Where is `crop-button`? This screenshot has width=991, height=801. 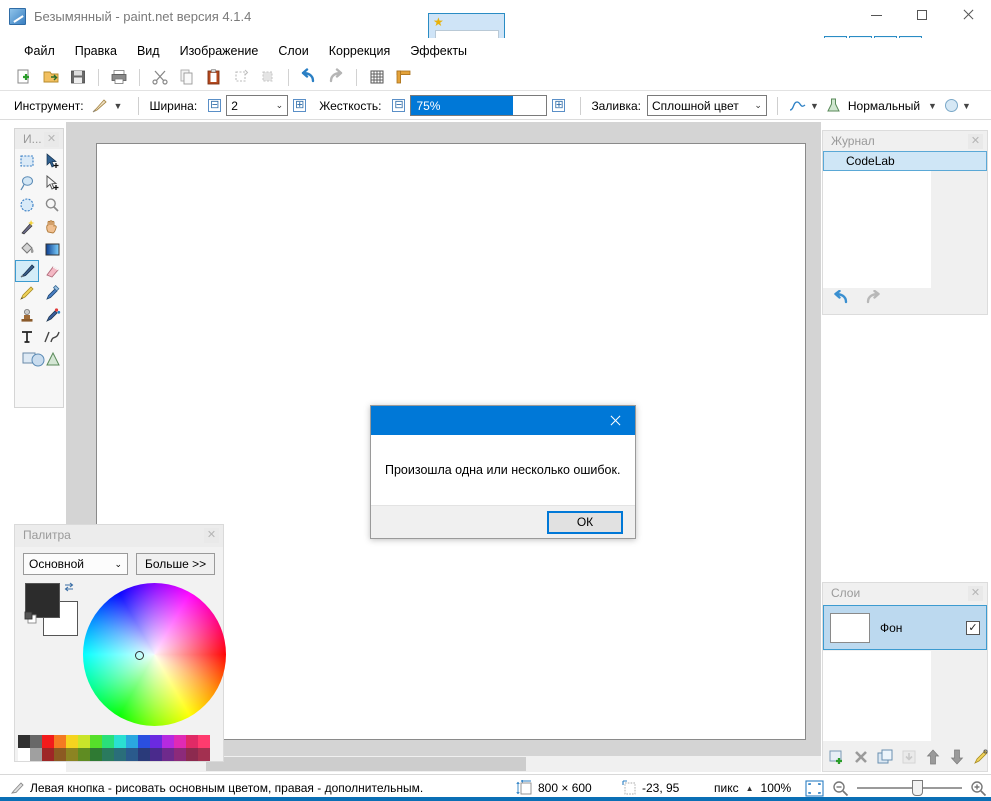
crop-button is located at coordinates (241, 77).